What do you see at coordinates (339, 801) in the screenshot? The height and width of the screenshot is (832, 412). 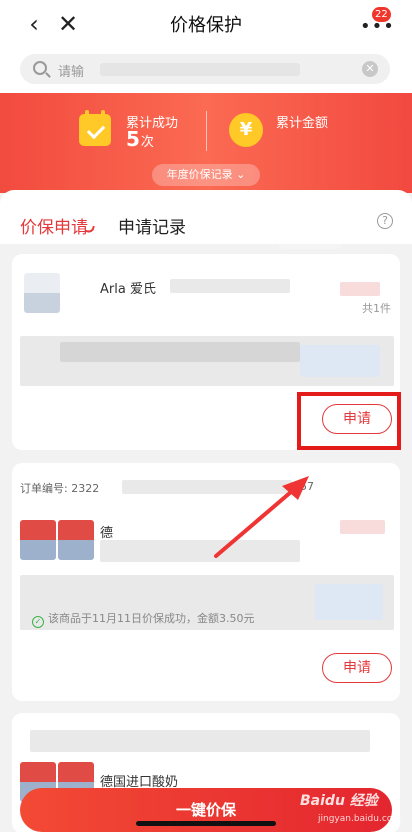 I see `watermark-logo: Baidu 经验` at bounding box center [339, 801].